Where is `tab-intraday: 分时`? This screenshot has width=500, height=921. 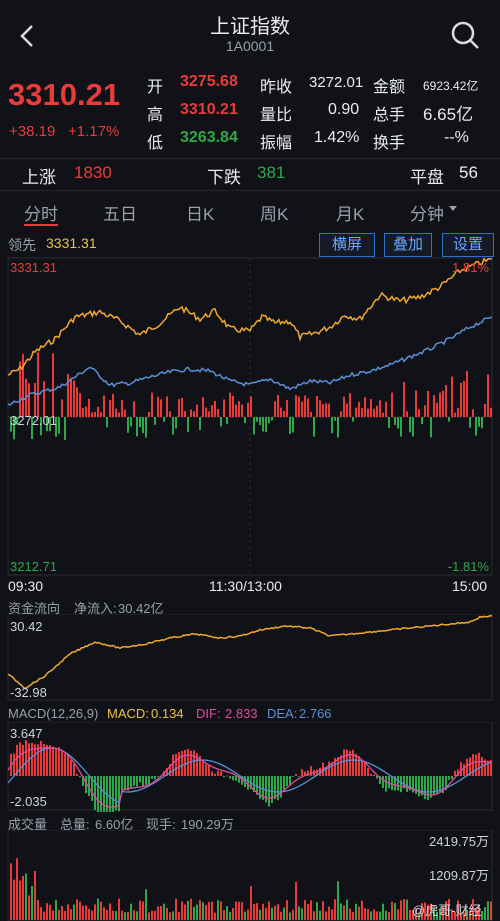 tab-intraday: 分时 is located at coordinates (41, 212).